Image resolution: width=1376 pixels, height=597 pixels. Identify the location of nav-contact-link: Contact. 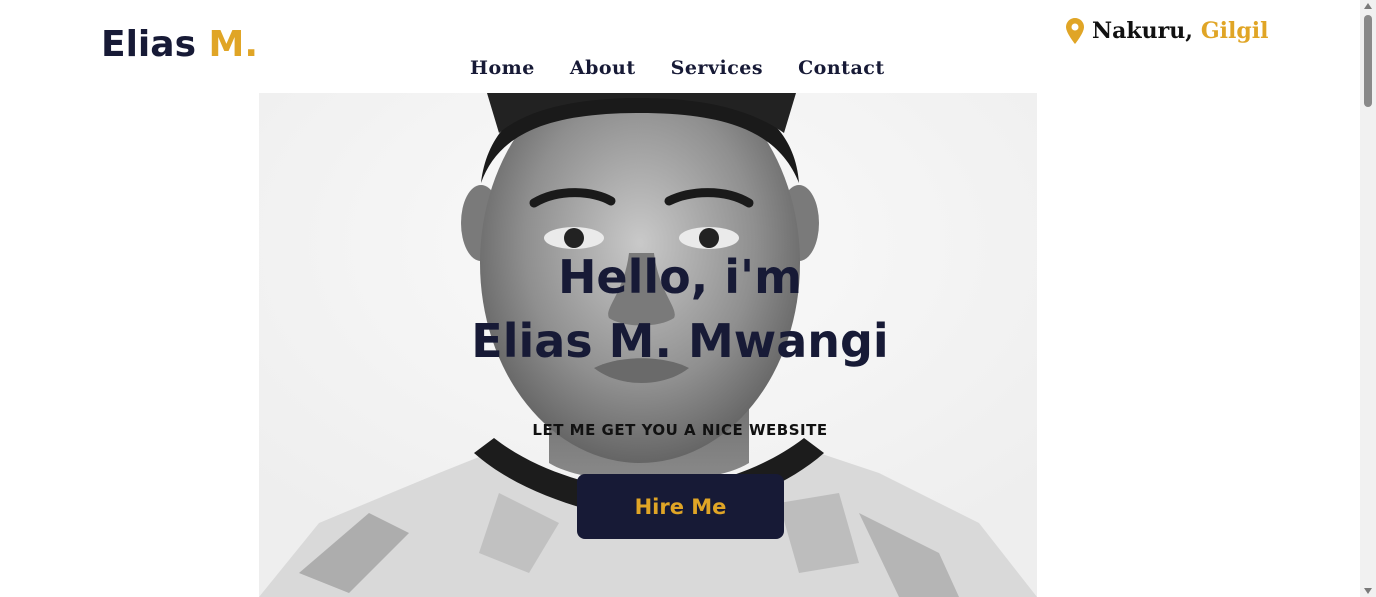
(841, 68).